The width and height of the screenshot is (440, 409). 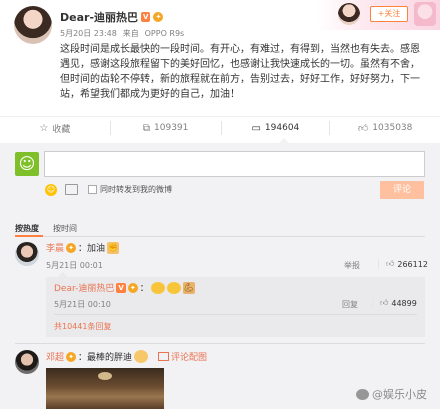 I want to click on tab-time: 按时间, so click(x=65, y=228).